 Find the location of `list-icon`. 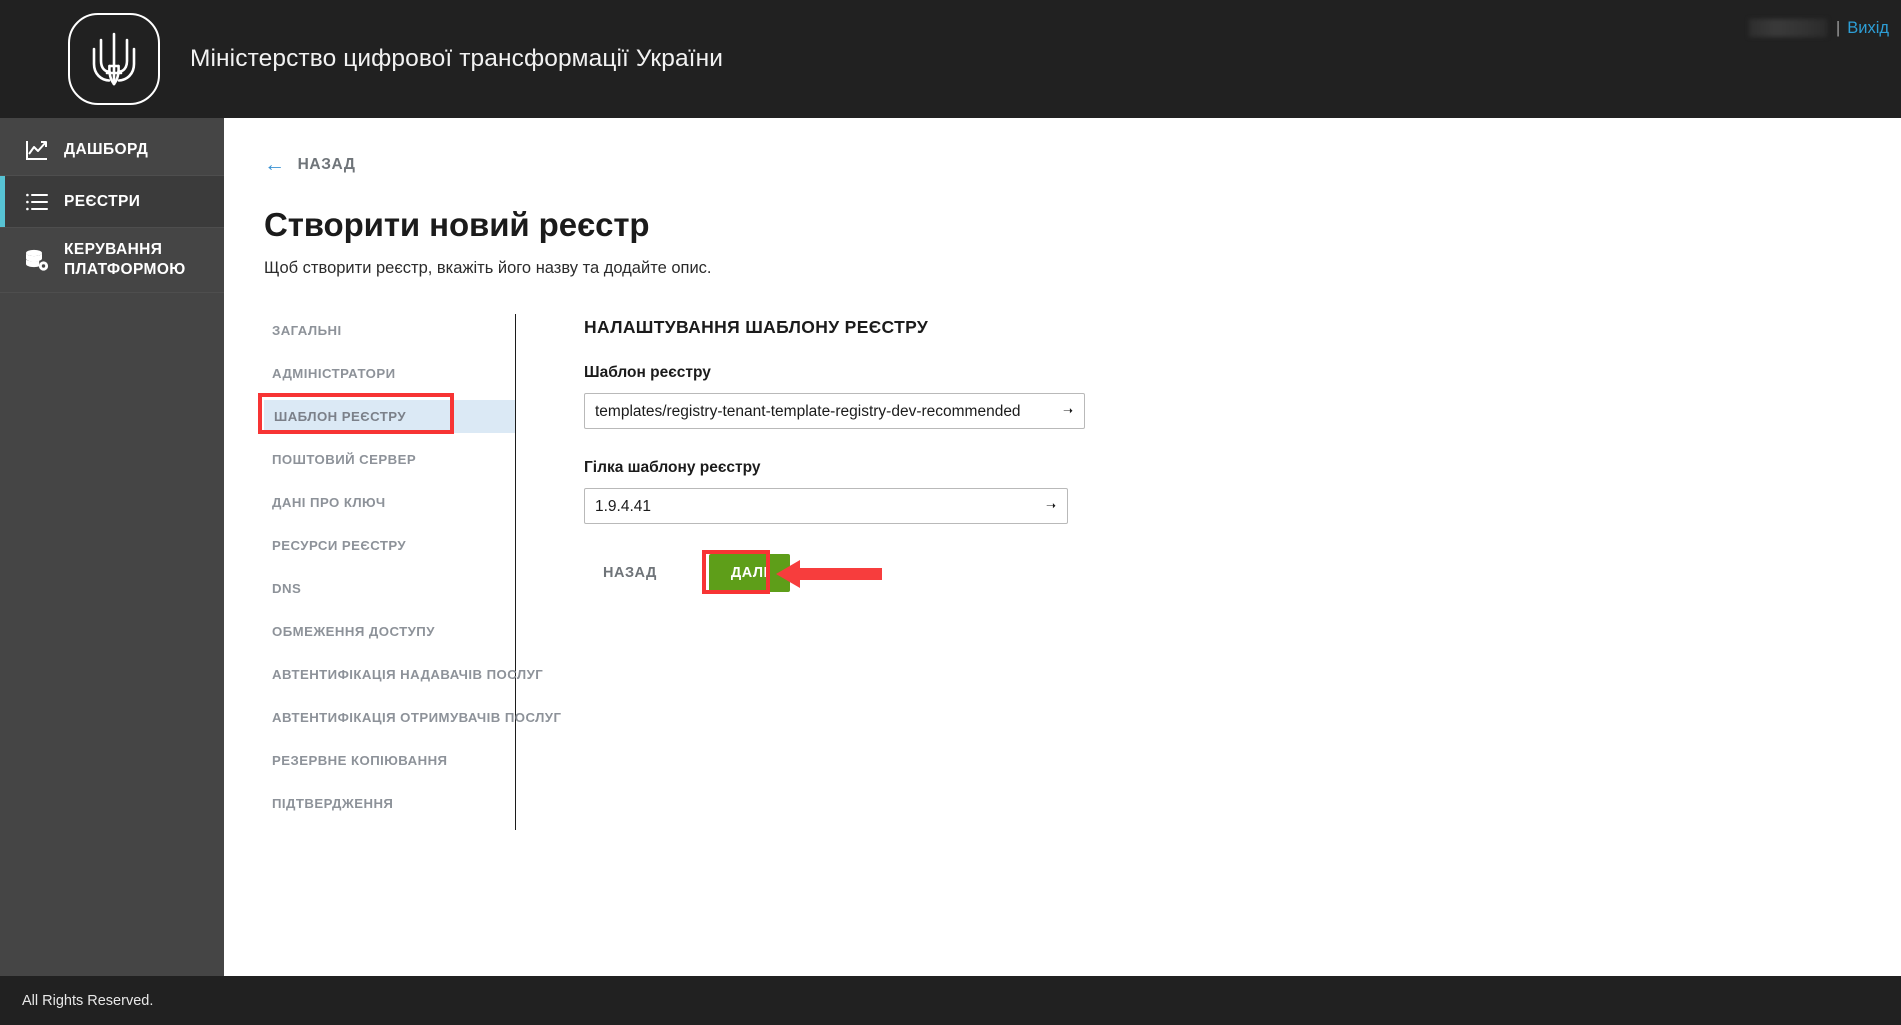

list-icon is located at coordinates (37, 202).